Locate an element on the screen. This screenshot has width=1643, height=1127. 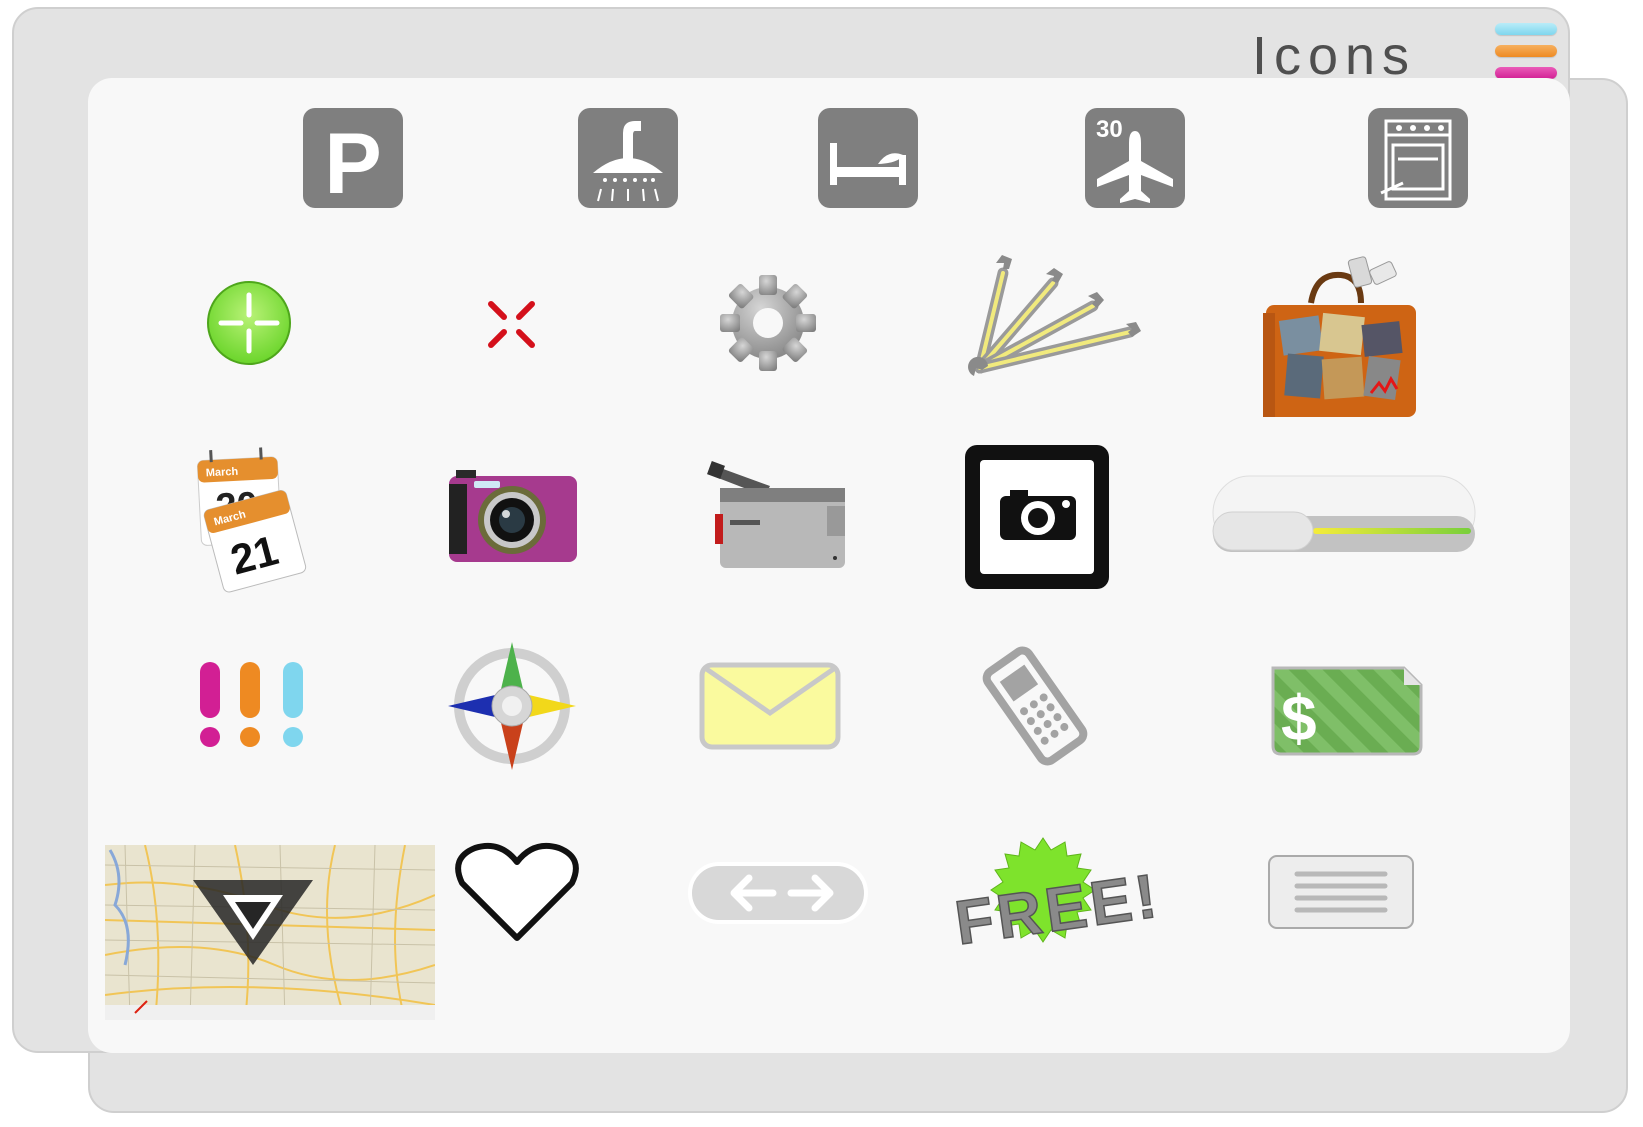
flight-icon: 30 is located at coordinates (1135, 158).